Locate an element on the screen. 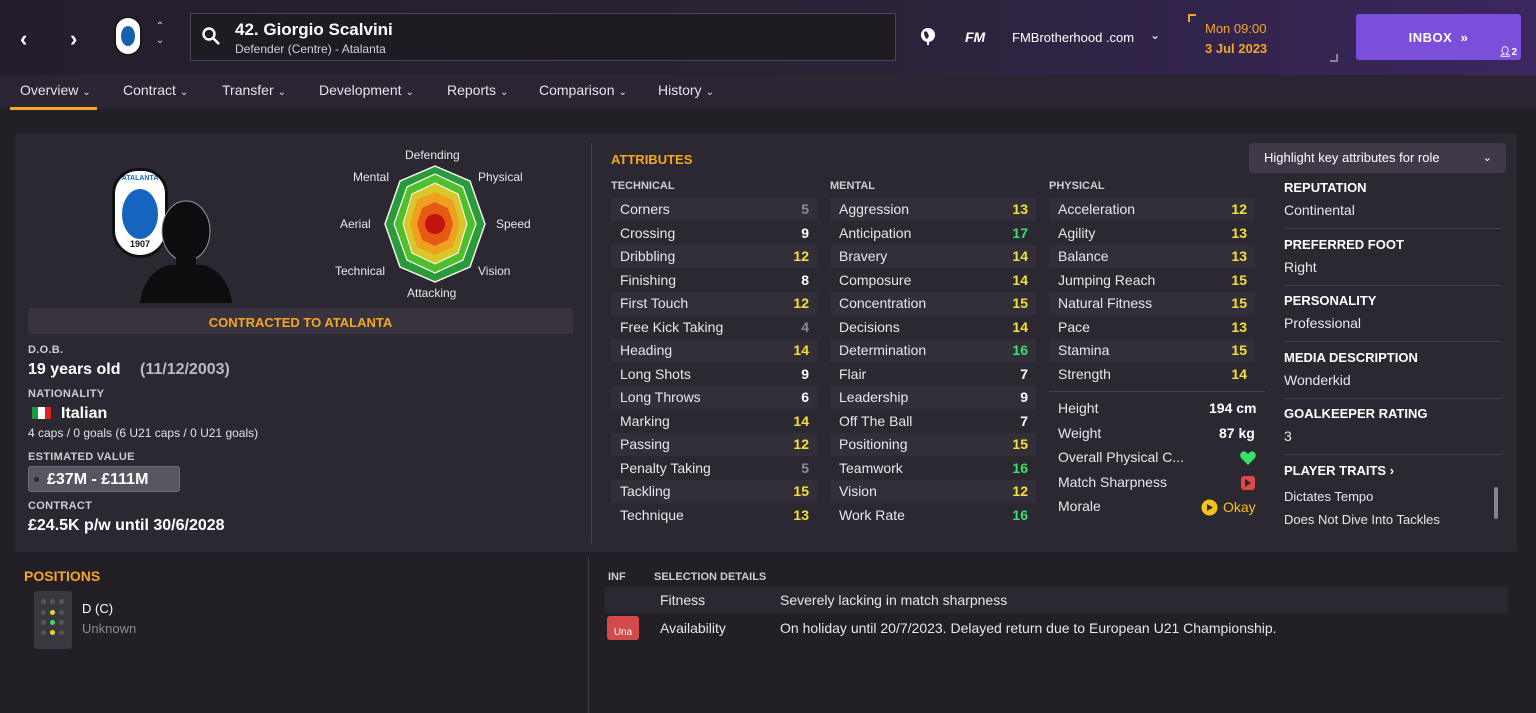  positions-title: POSITIONS is located at coordinates (62, 576).